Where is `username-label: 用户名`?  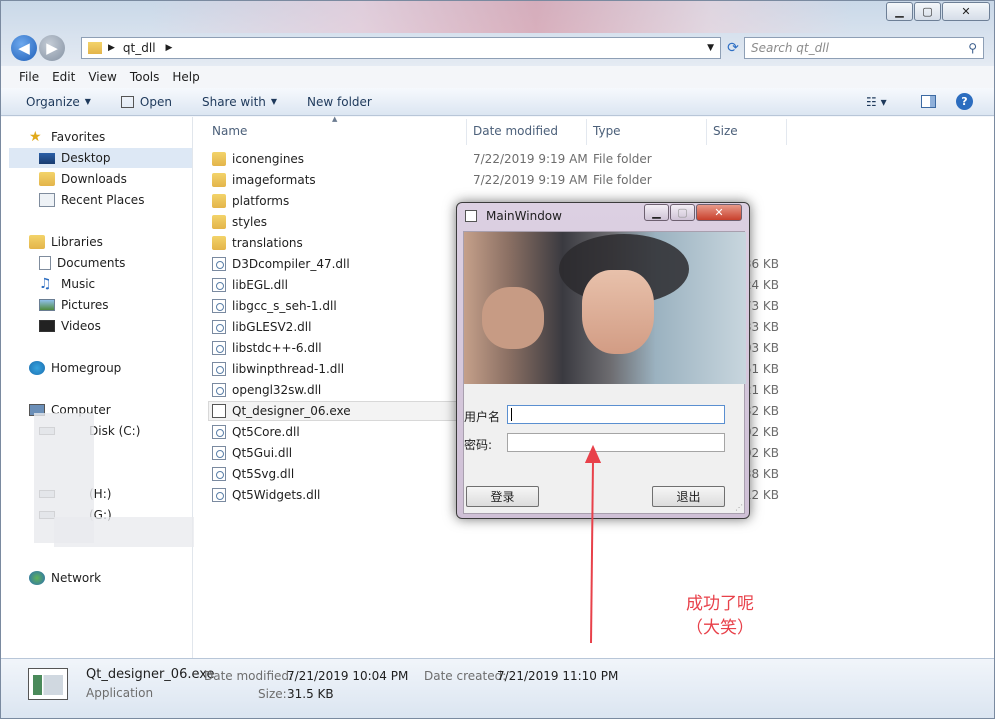
username-label: 用户名 is located at coordinates (482, 417).